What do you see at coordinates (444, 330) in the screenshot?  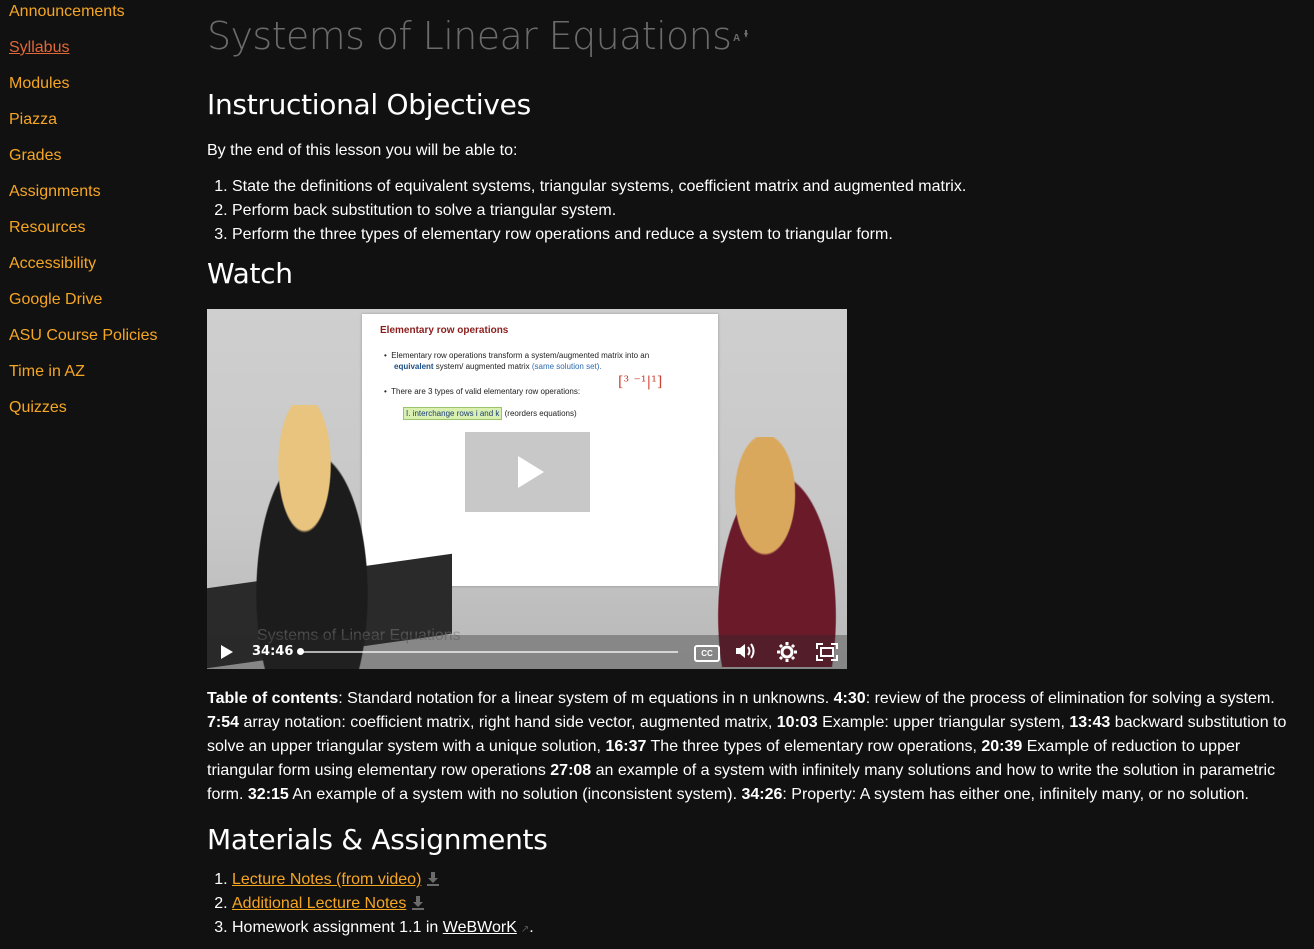 I see `slide-title: Elementary row operations` at bounding box center [444, 330].